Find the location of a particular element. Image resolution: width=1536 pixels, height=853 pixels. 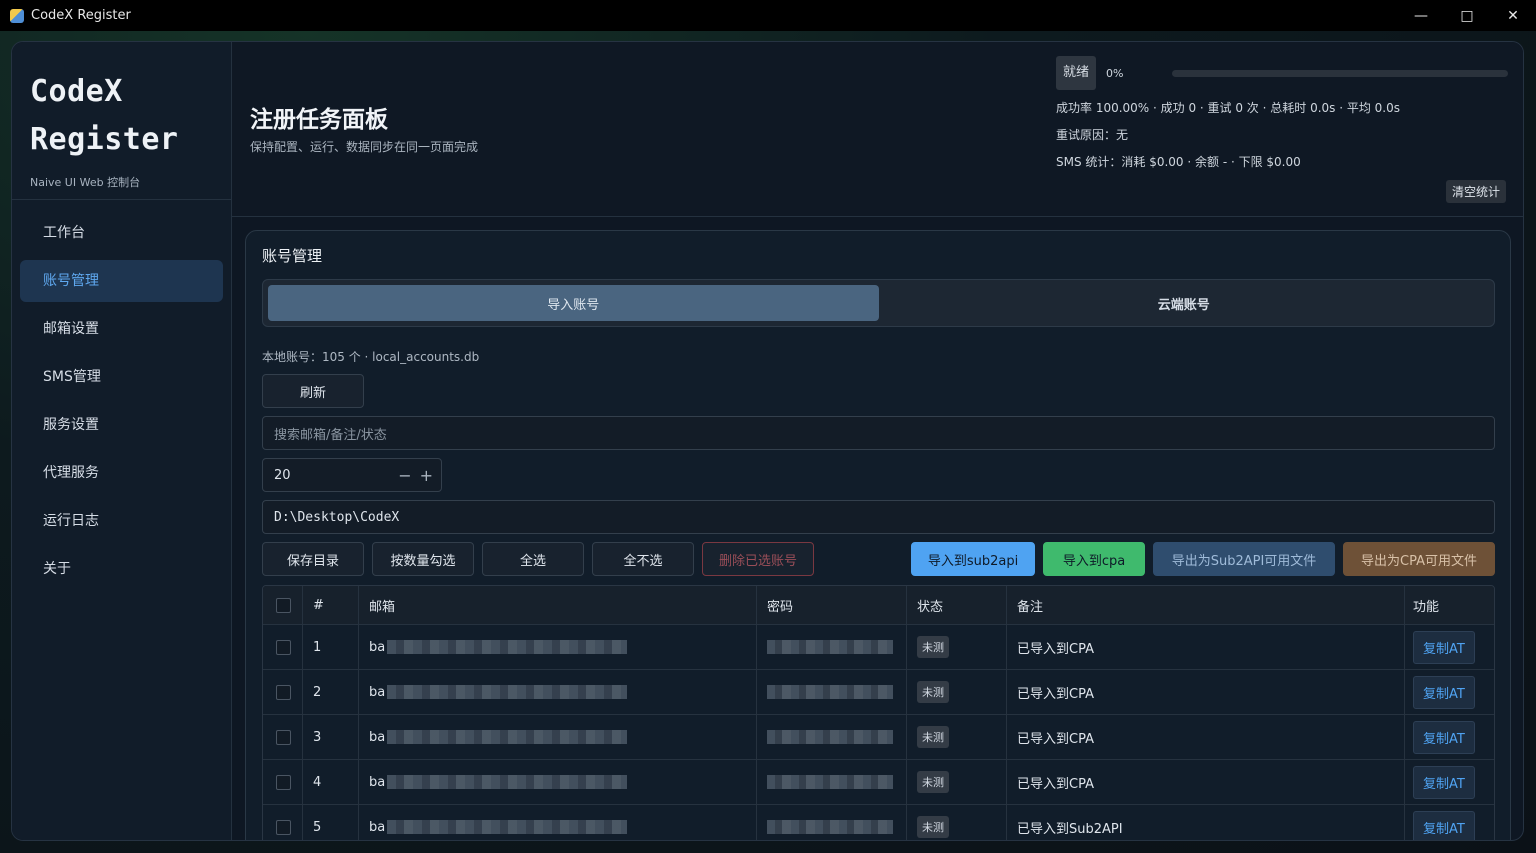

close-icon: ✕ is located at coordinates (1513, 15).